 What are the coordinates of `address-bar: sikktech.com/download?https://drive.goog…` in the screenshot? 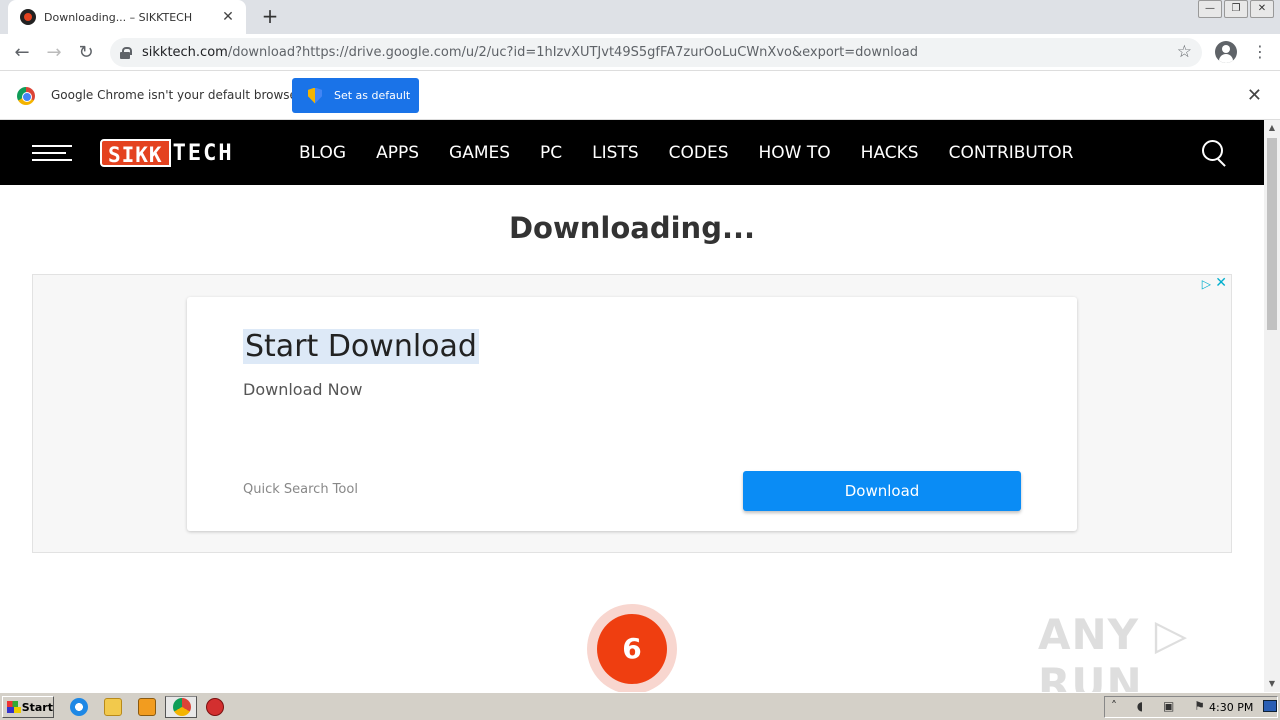 It's located at (656, 52).